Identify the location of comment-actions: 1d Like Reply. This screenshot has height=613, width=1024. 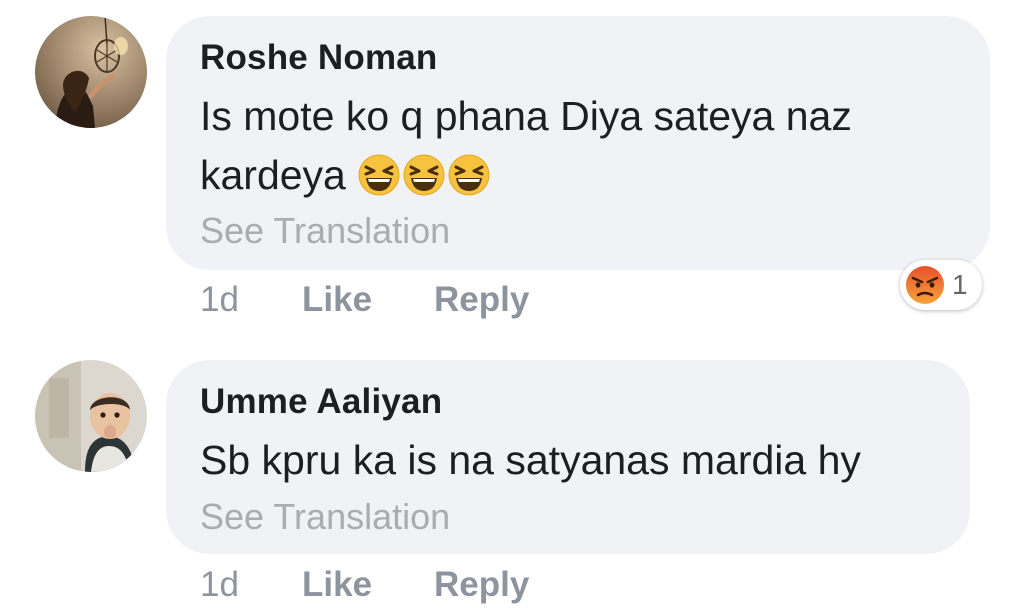
(512, 587).